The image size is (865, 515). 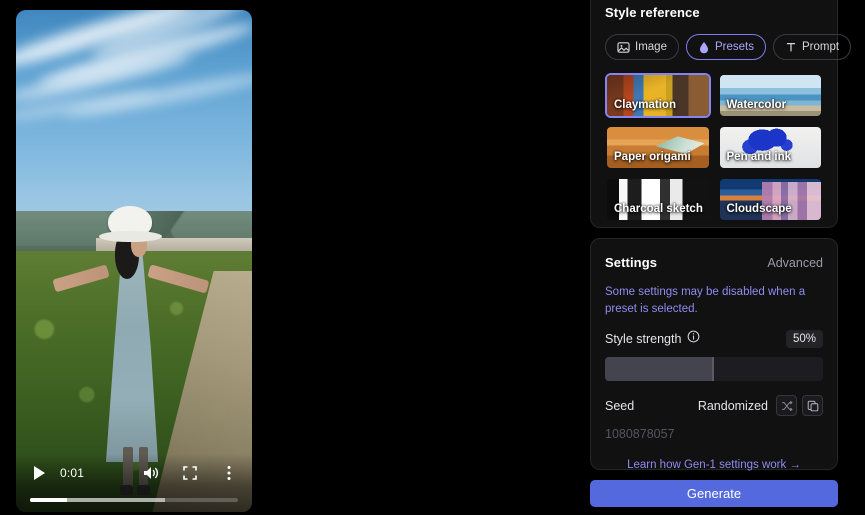 What do you see at coordinates (756, 105) in the screenshot?
I see `preset-label: Watercolor` at bounding box center [756, 105].